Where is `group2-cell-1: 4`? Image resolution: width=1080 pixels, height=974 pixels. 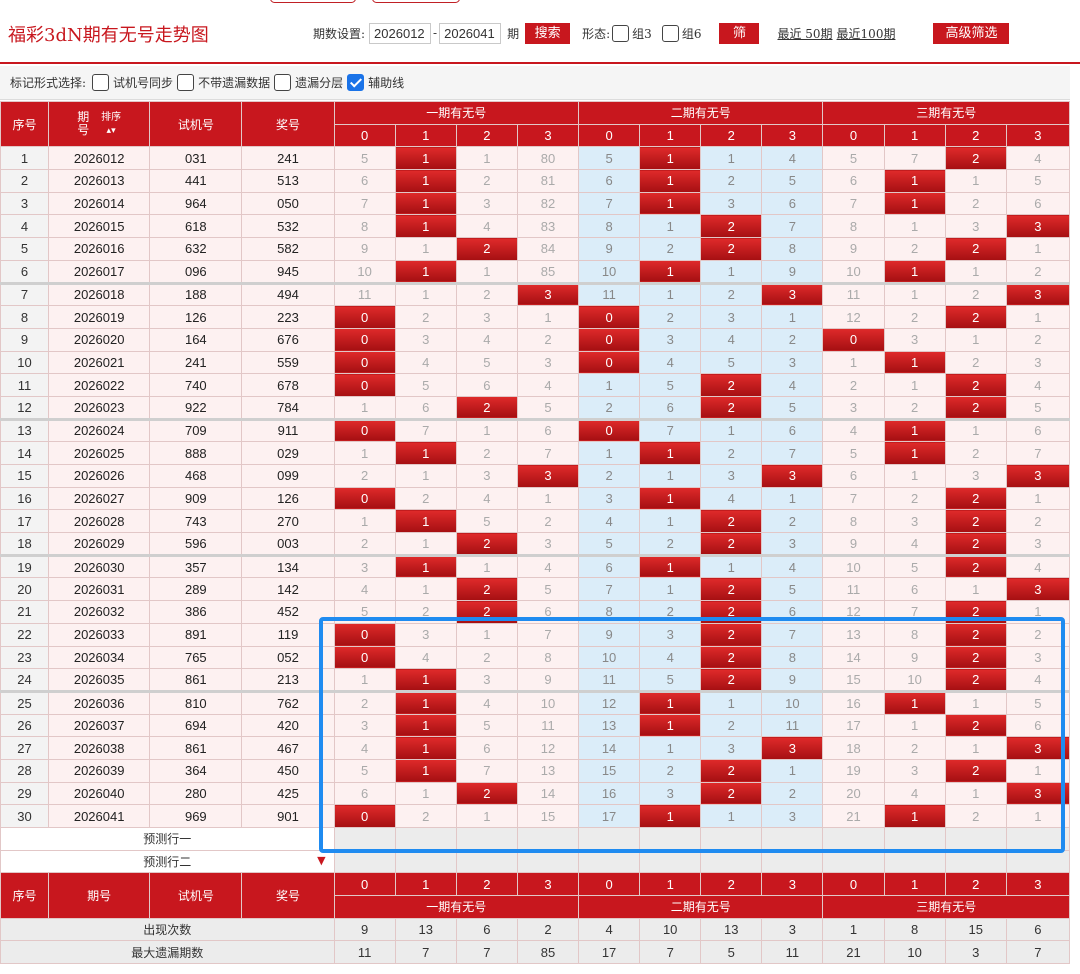 group2-cell-1: 4 is located at coordinates (670, 362).